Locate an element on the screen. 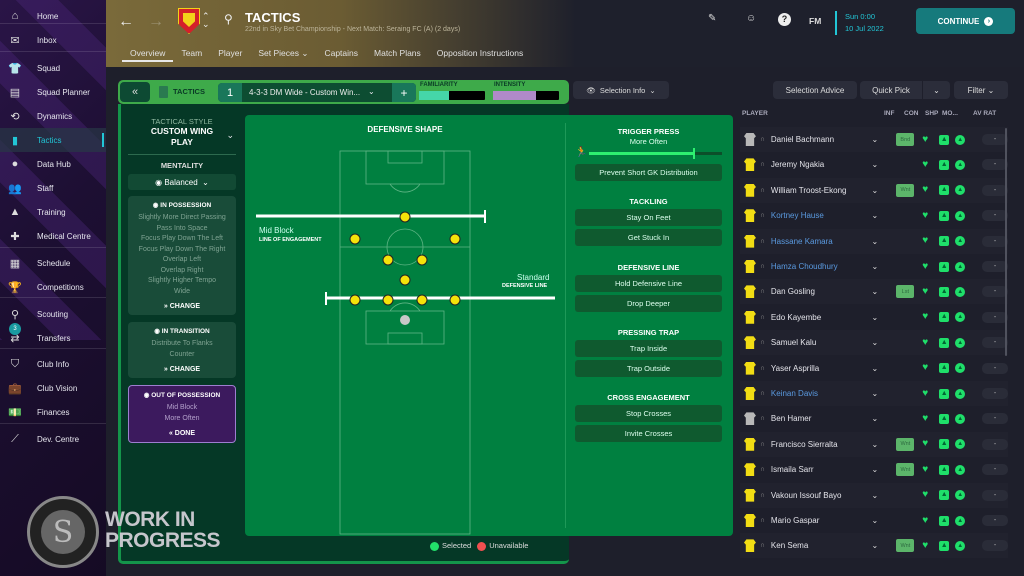 This screenshot has width=1024, height=576. player-row: ∩ Kortney Hause ⌄ ♥ ▲ ▲ - is located at coordinates (874, 215).